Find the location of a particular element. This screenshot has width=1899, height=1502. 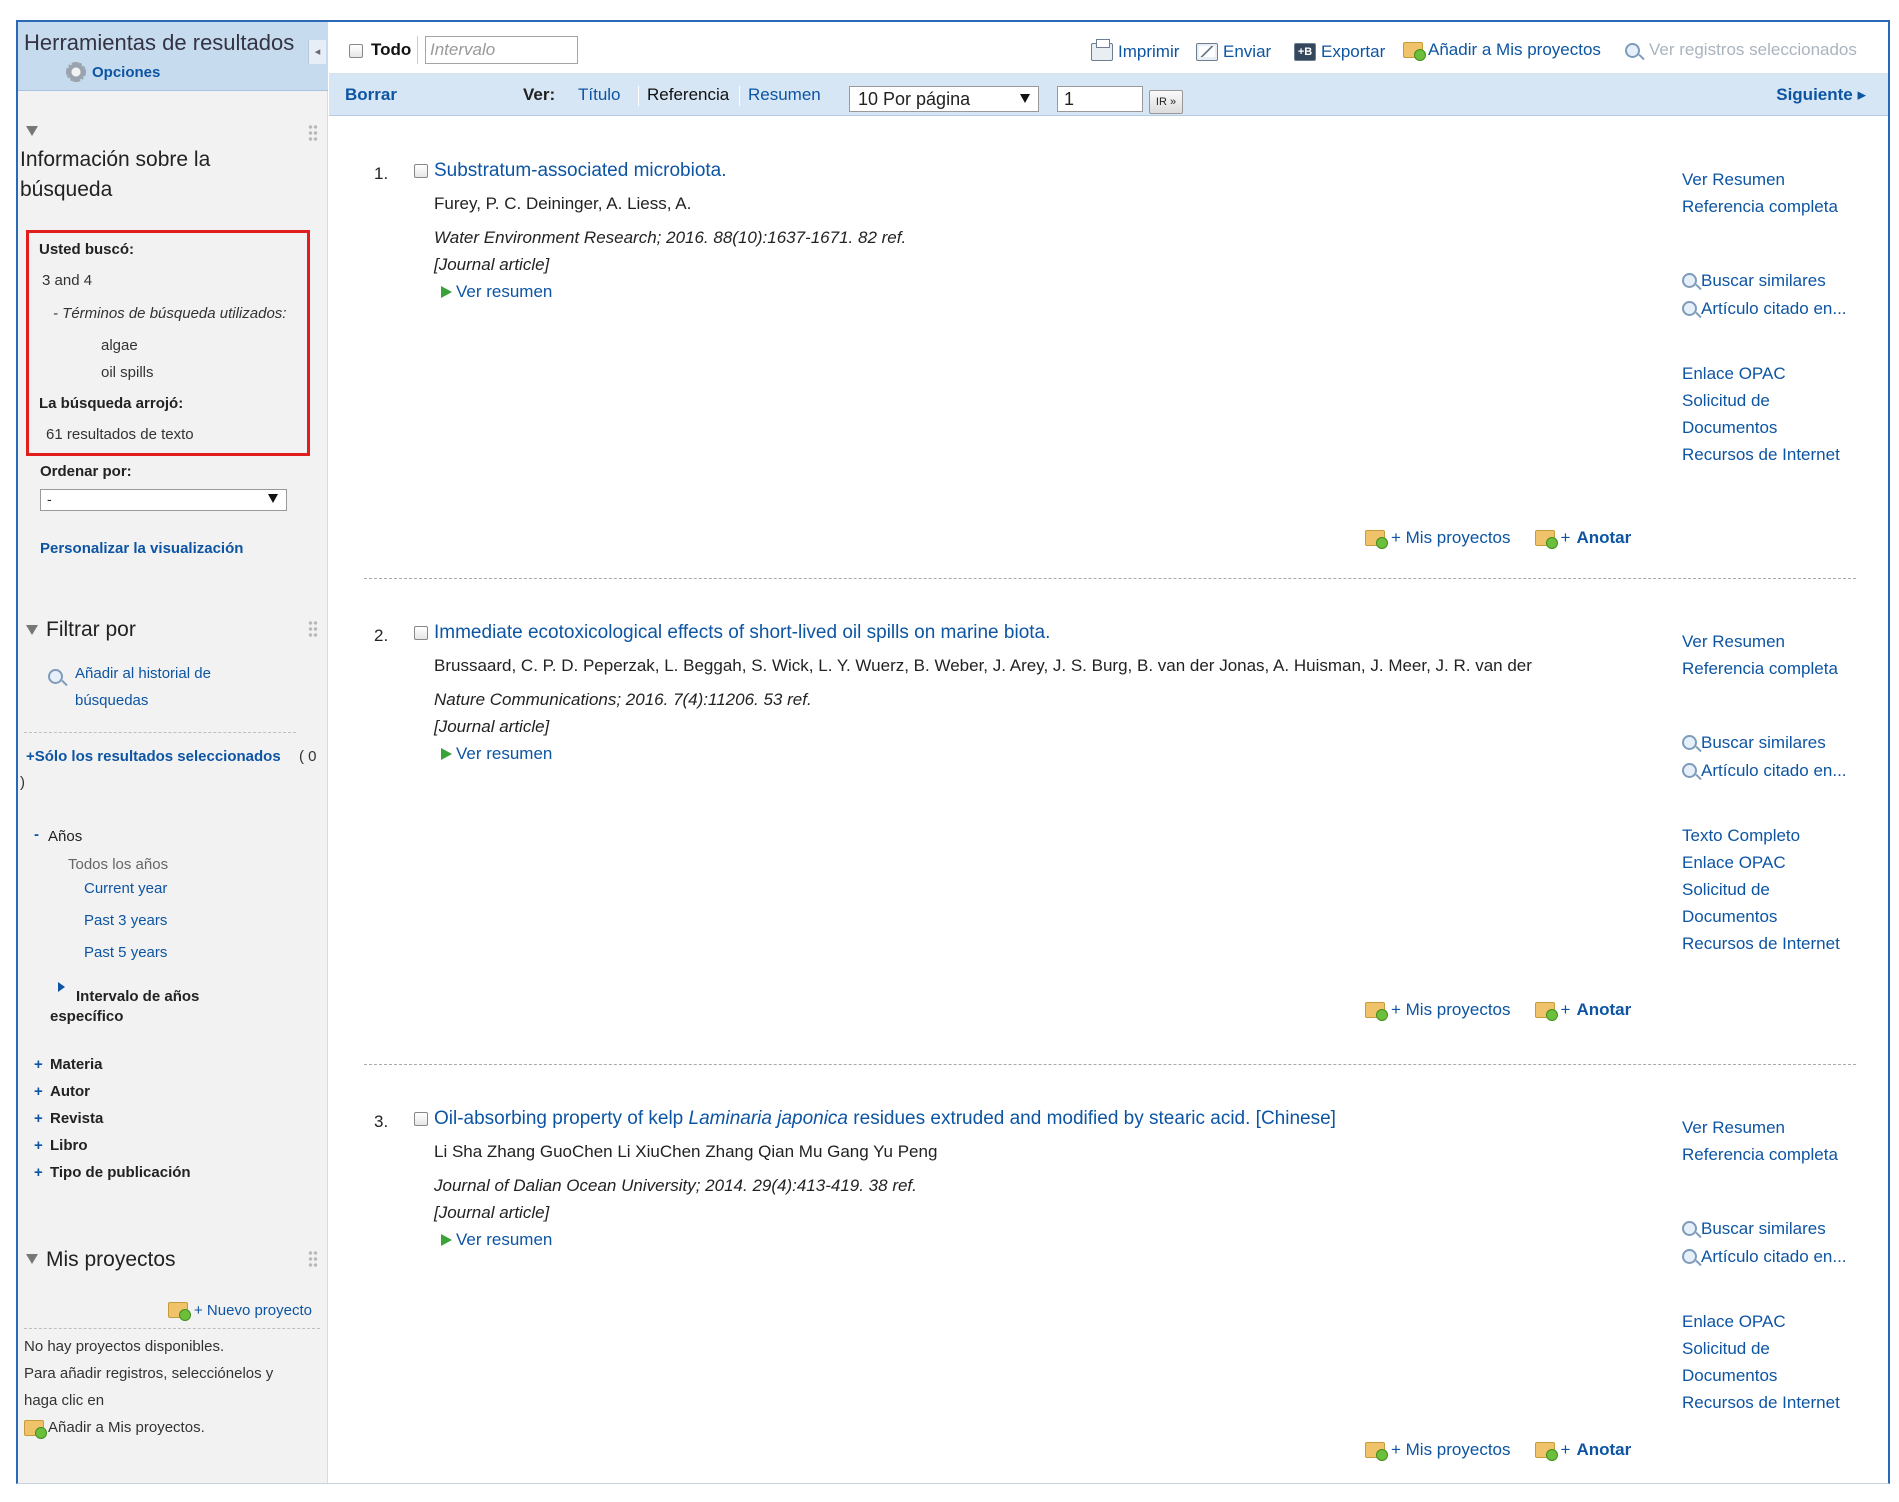

export-button: +B Exportar is located at coordinates (1339, 52).